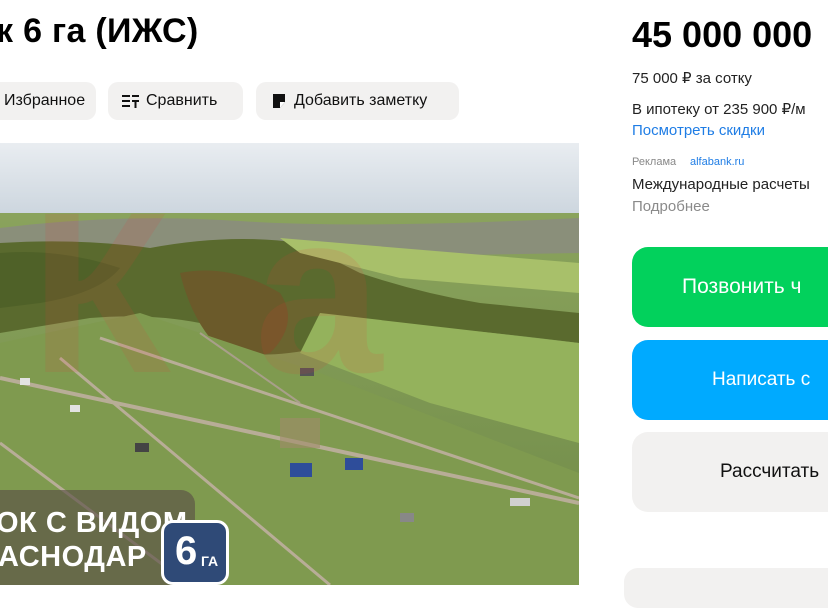  I want to click on ad-domain-link: alfabank.ru, so click(717, 162).